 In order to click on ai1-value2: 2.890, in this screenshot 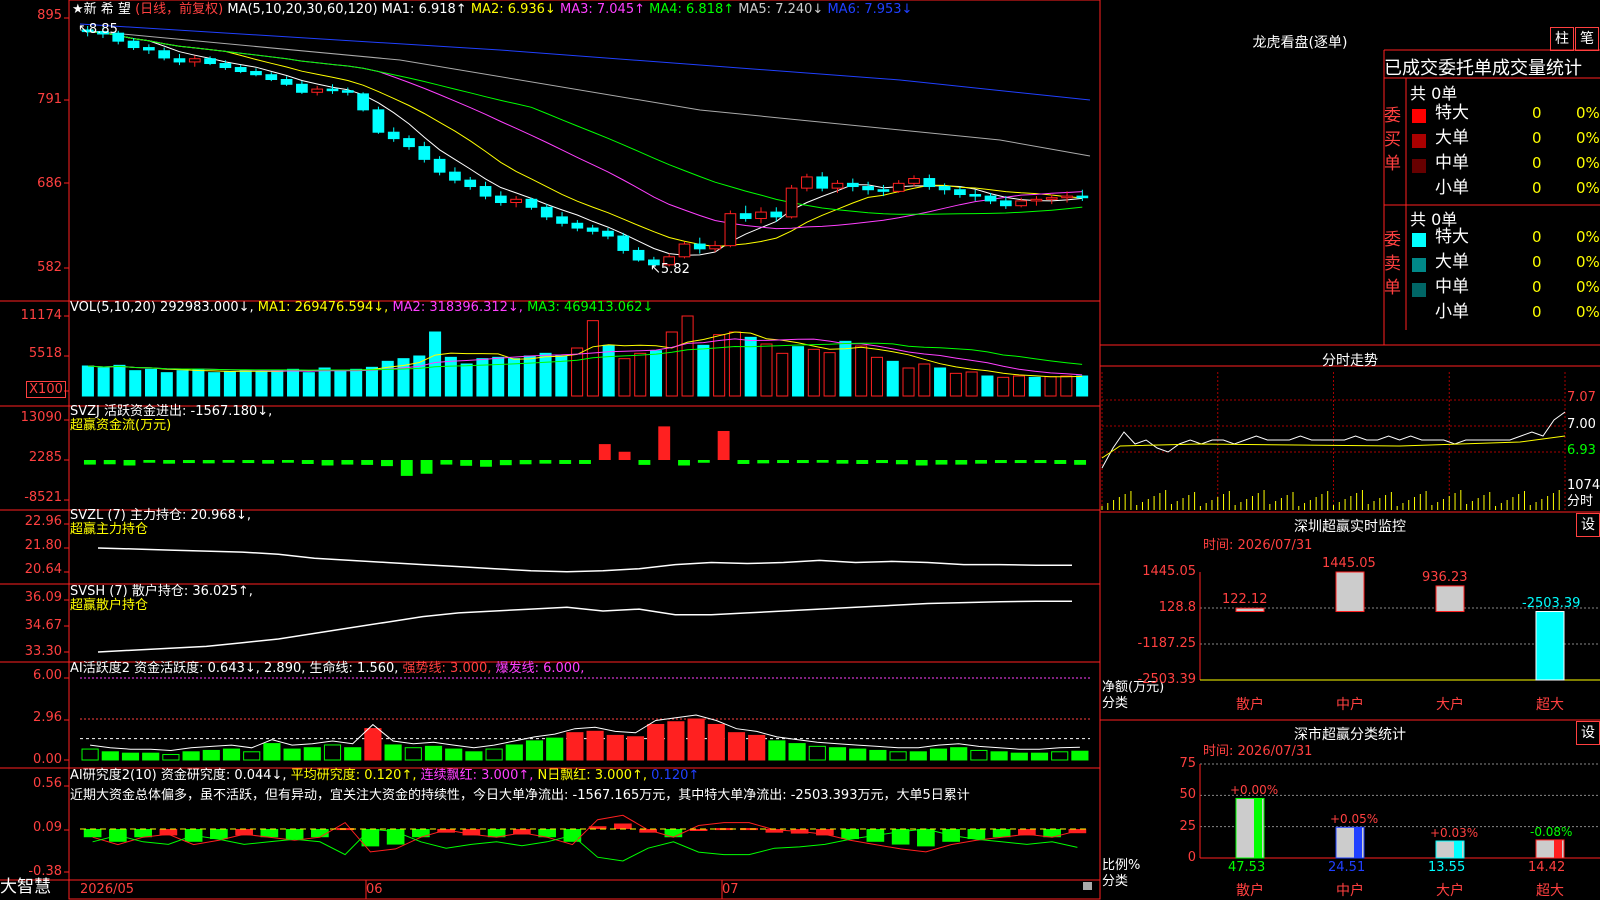, I will do `click(285, 668)`.